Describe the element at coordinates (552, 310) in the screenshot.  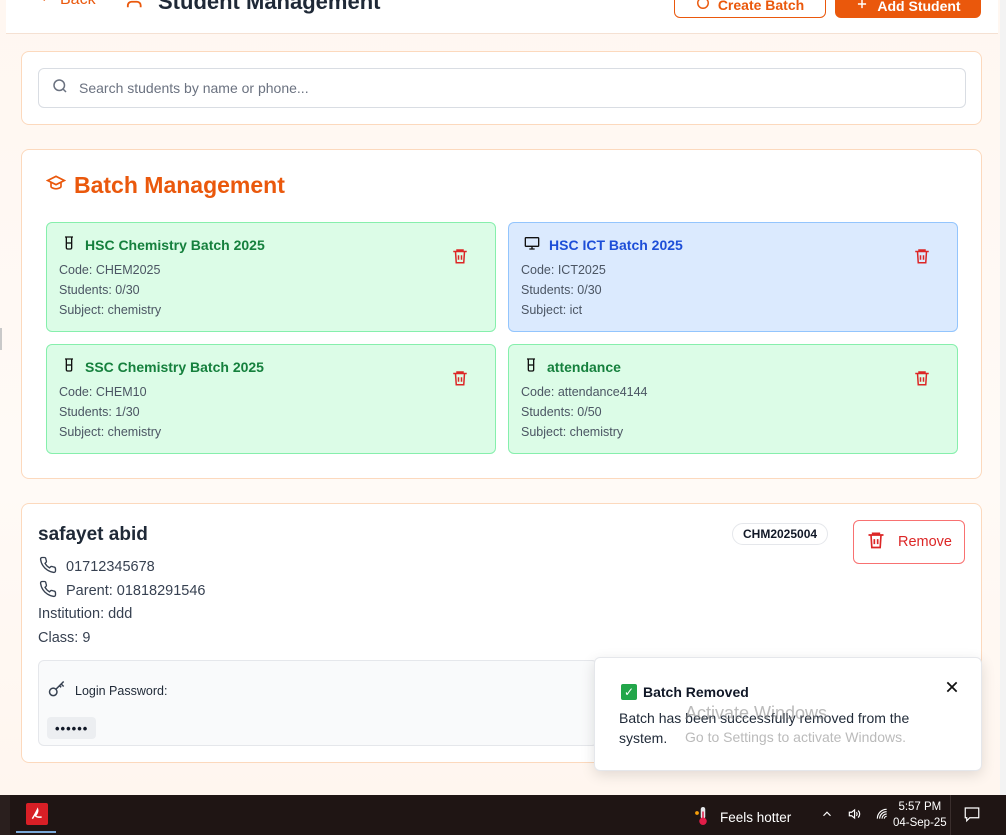
I see `batch-subject: Subject: ict` at that location.